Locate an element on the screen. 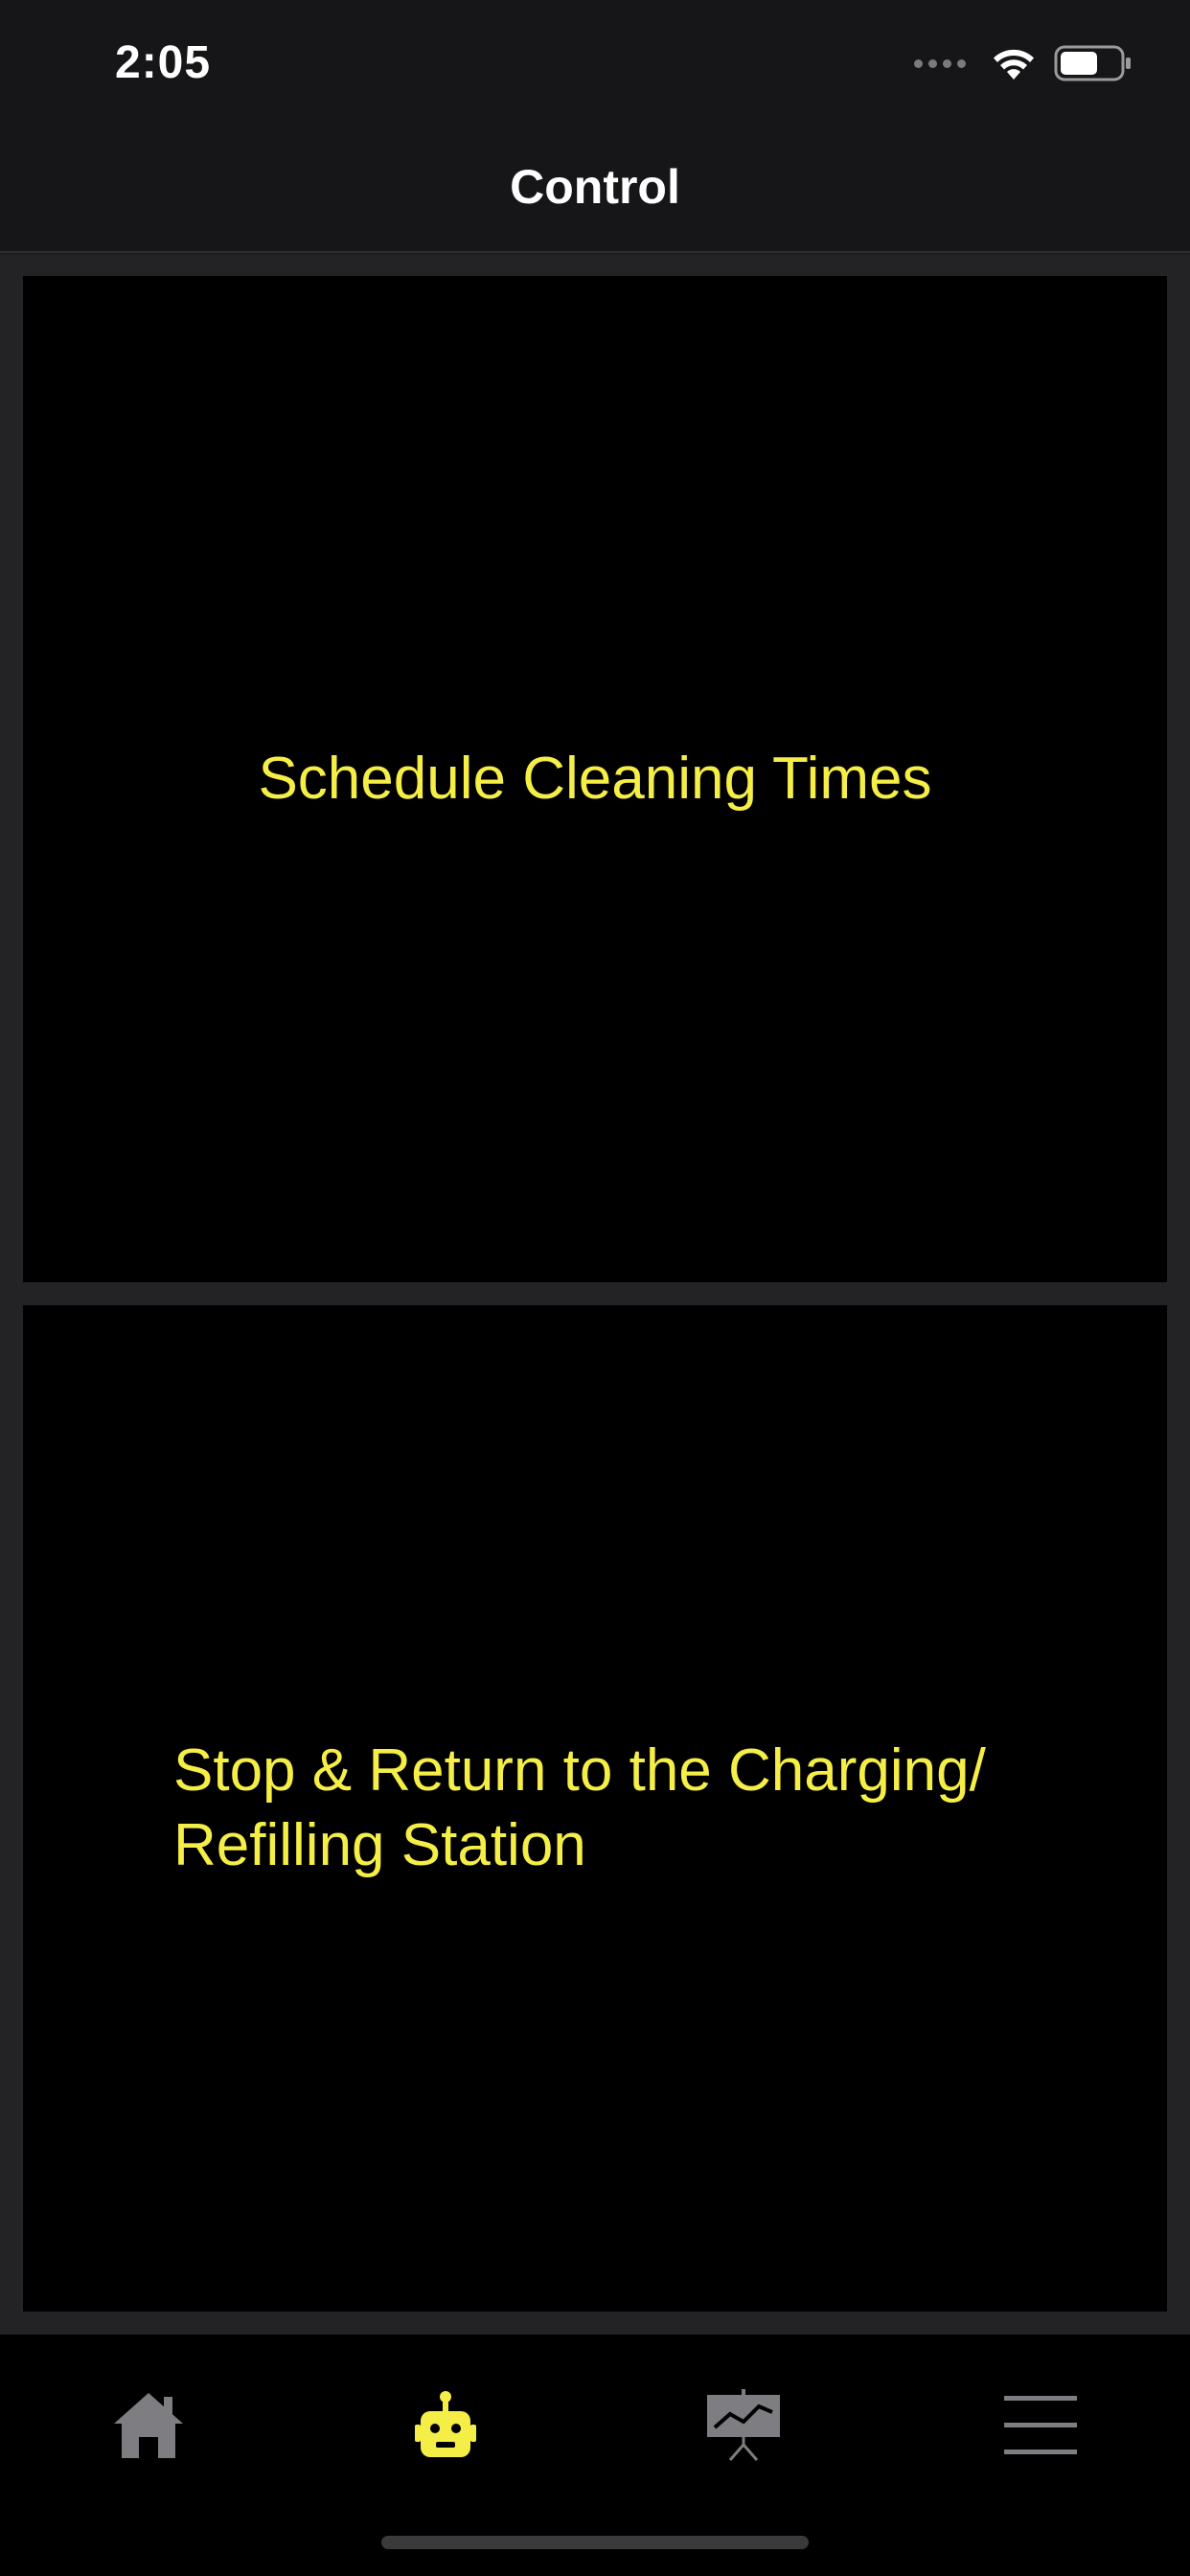  menu-icon is located at coordinates (1040, 2425).